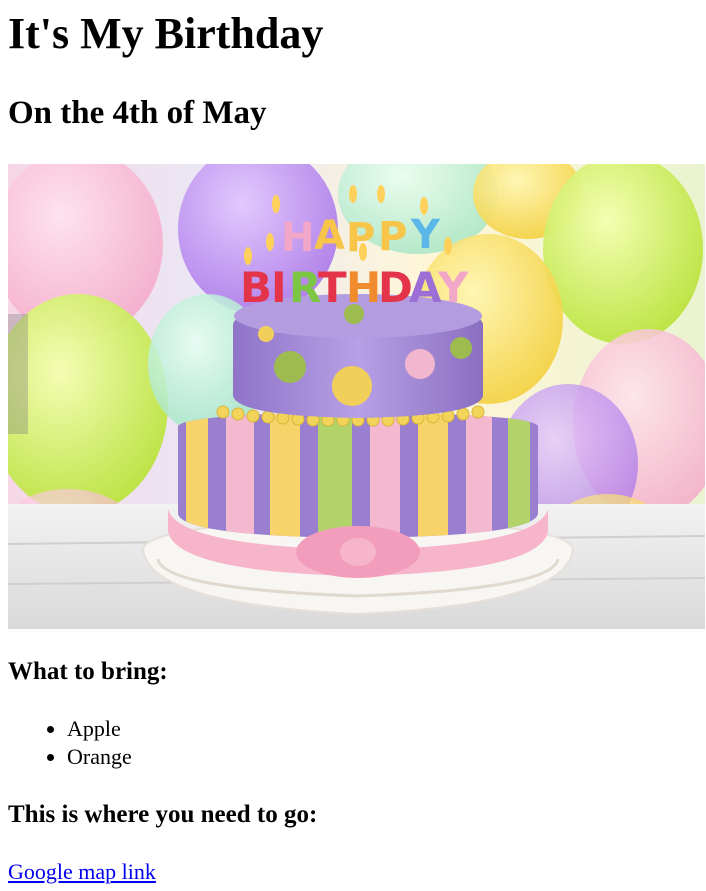  Describe the element at coordinates (256, 287) in the screenshot. I see `svg-text: B` at that location.